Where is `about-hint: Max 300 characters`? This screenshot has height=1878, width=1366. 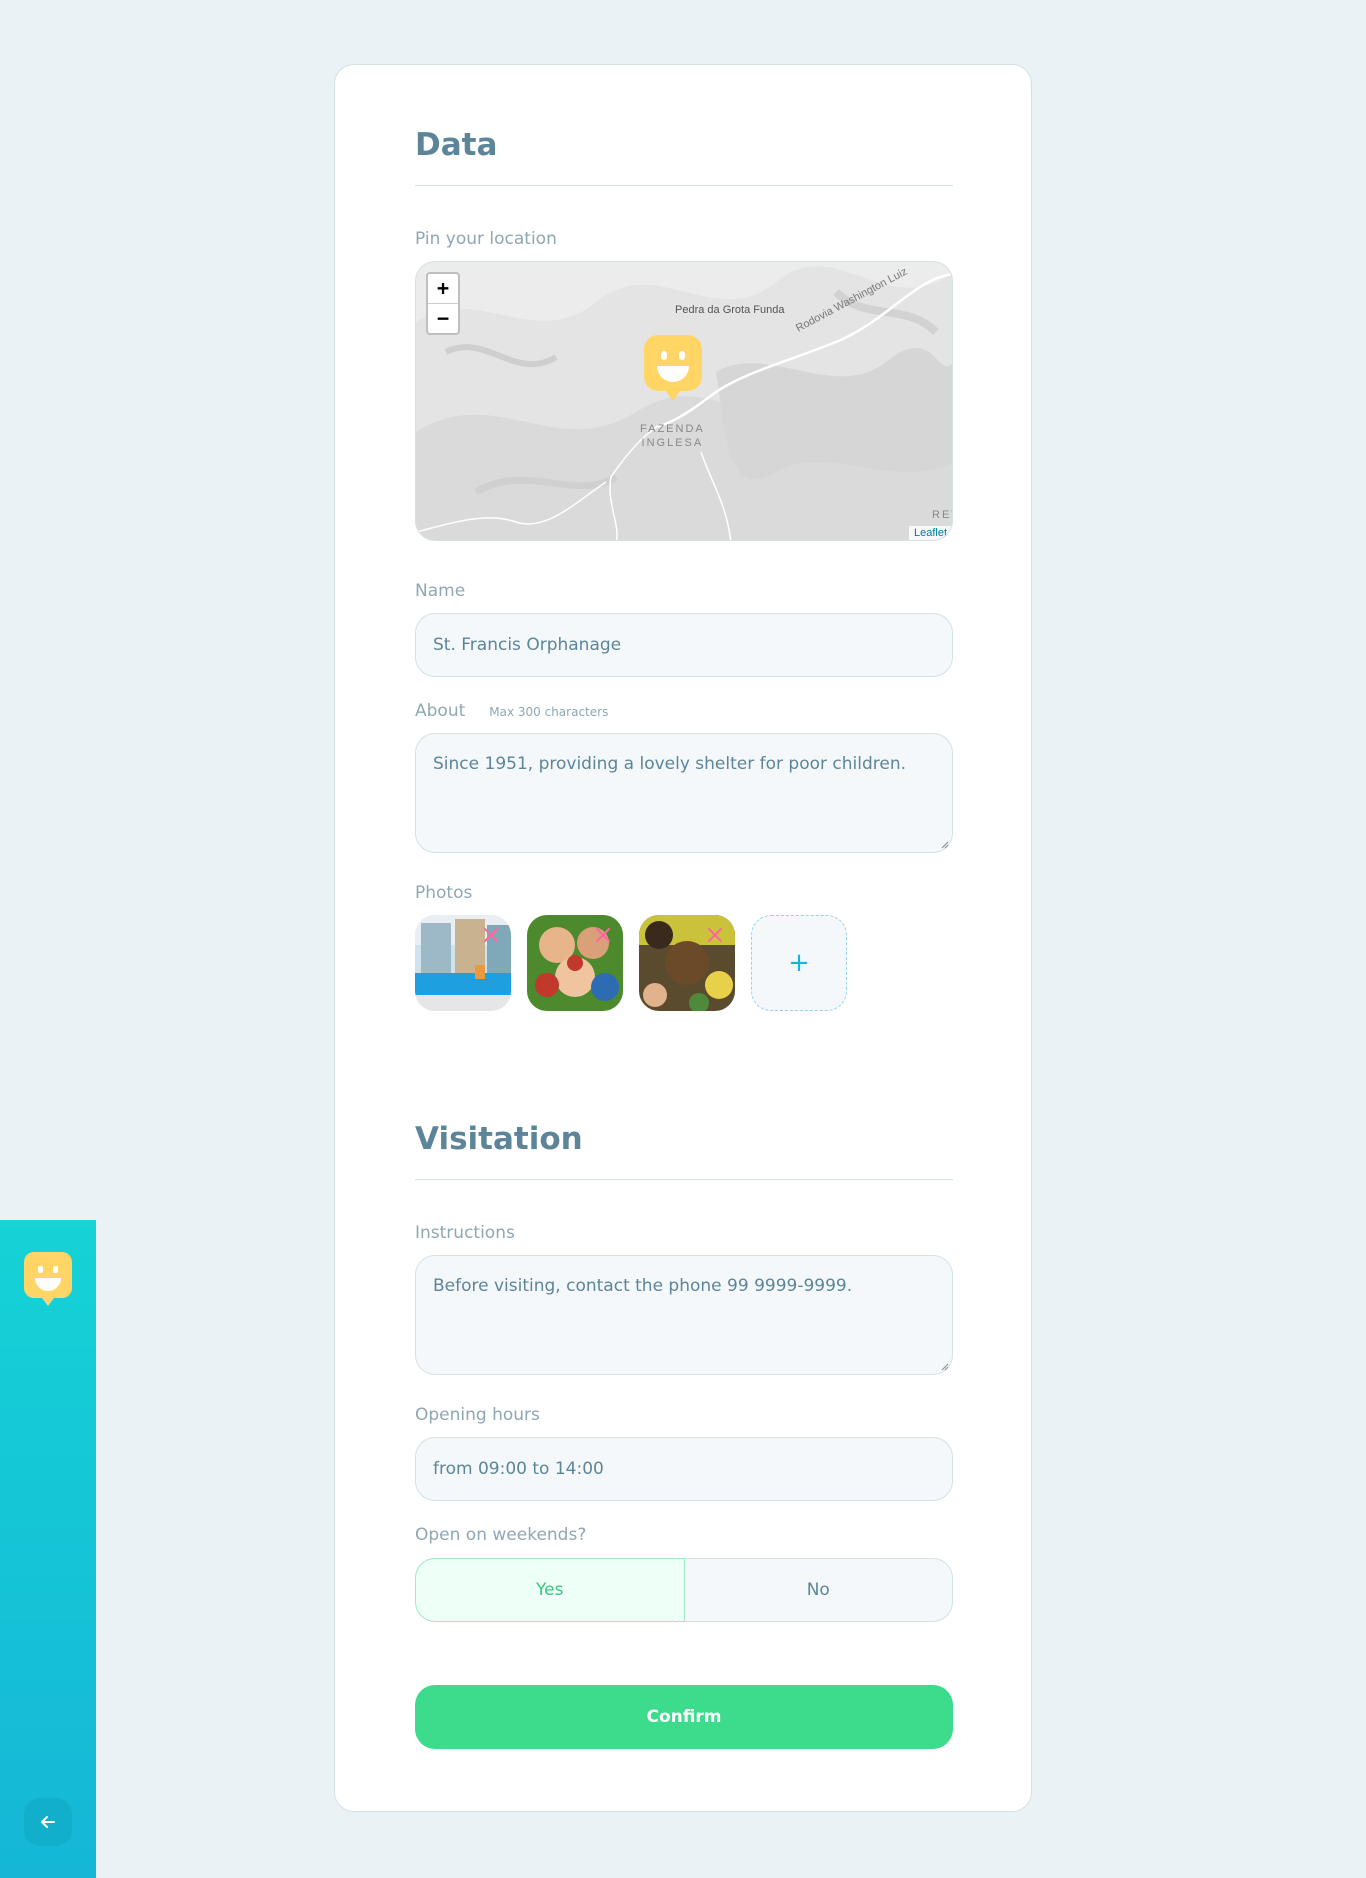
about-hint: Max 300 characters is located at coordinates (549, 712).